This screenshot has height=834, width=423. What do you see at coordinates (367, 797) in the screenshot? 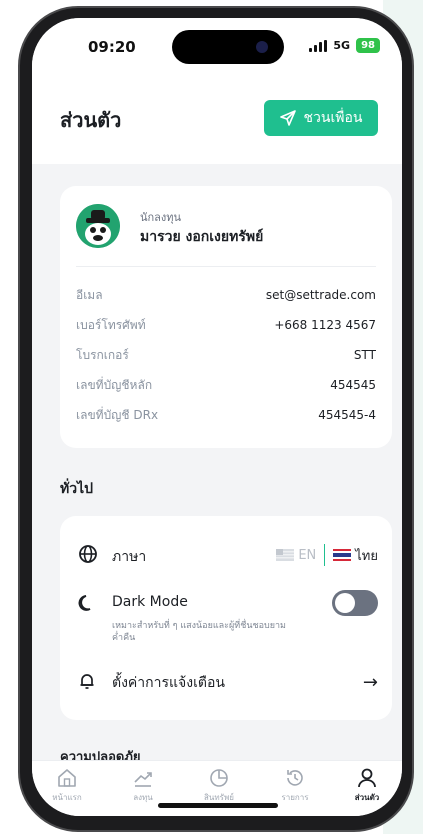
I see `tab-label: ส่วนตัว` at bounding box center [367, 797].